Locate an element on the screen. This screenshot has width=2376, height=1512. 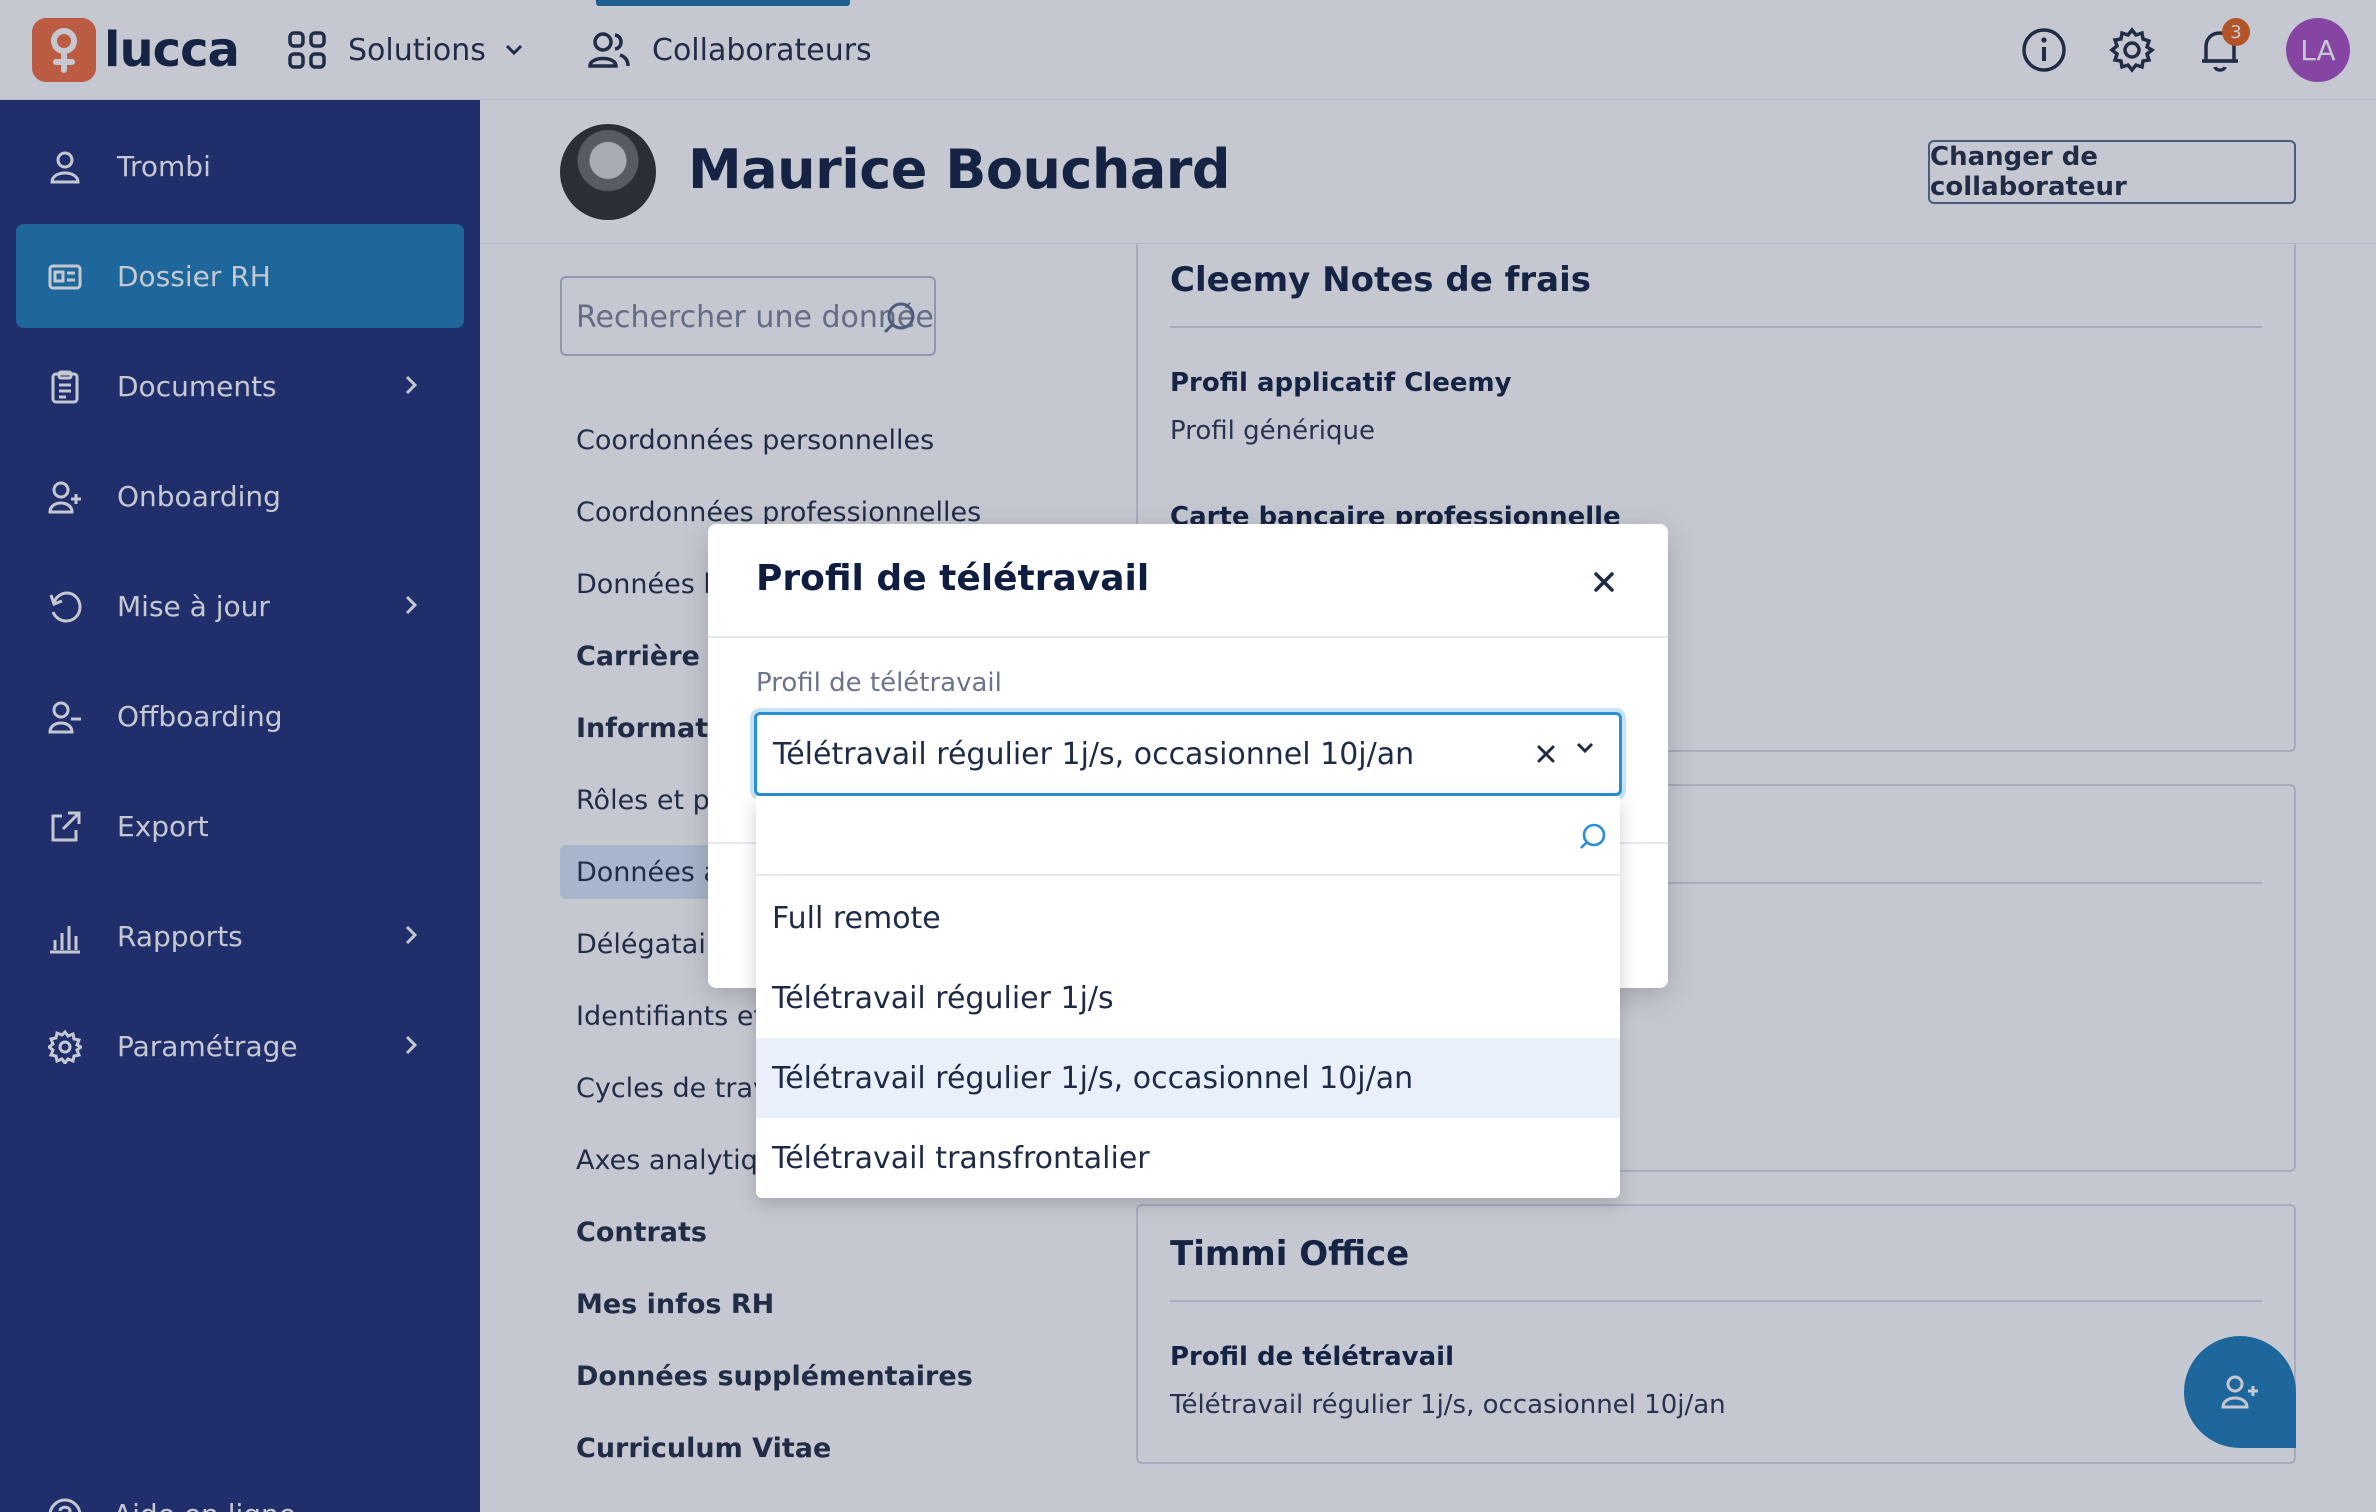
dropdown-option: Télétravail régulier 1j/s is located at coordinates (1188, 998).